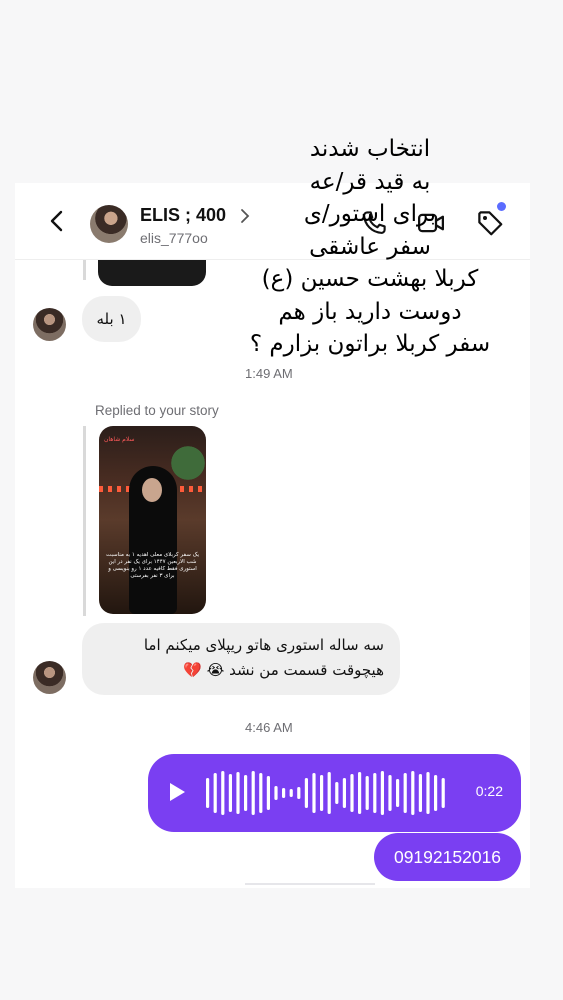  Describe the element at coordinates (489, 791) in the screenshot. I see `voice-duration: 0:22` at that location.